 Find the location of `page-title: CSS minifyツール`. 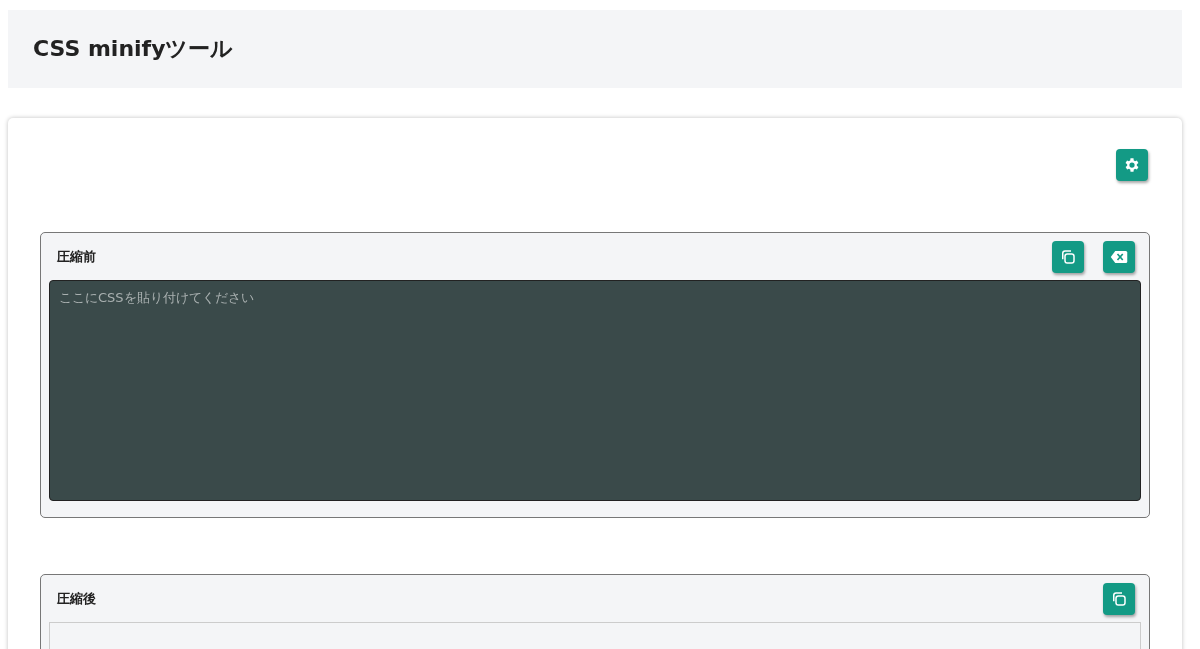

page-title: CSS minifyツール is located at coordinates (133, 49).